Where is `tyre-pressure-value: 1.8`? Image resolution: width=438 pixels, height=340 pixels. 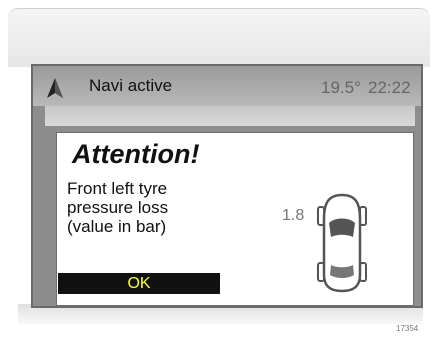 tyre-pressure-value: 1.8 is located at coordinates (293, 215).